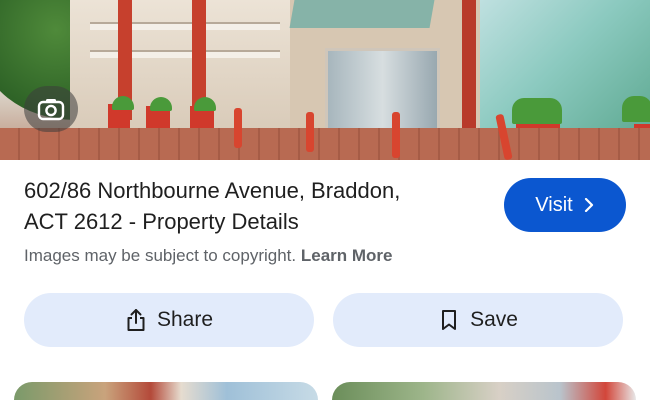 The height and width of the screenshot is (400, 650). What do you see at coordinates (494, 319) in the screenshot?
I see `save-button-label: Save` at bounding box center [494, 319].